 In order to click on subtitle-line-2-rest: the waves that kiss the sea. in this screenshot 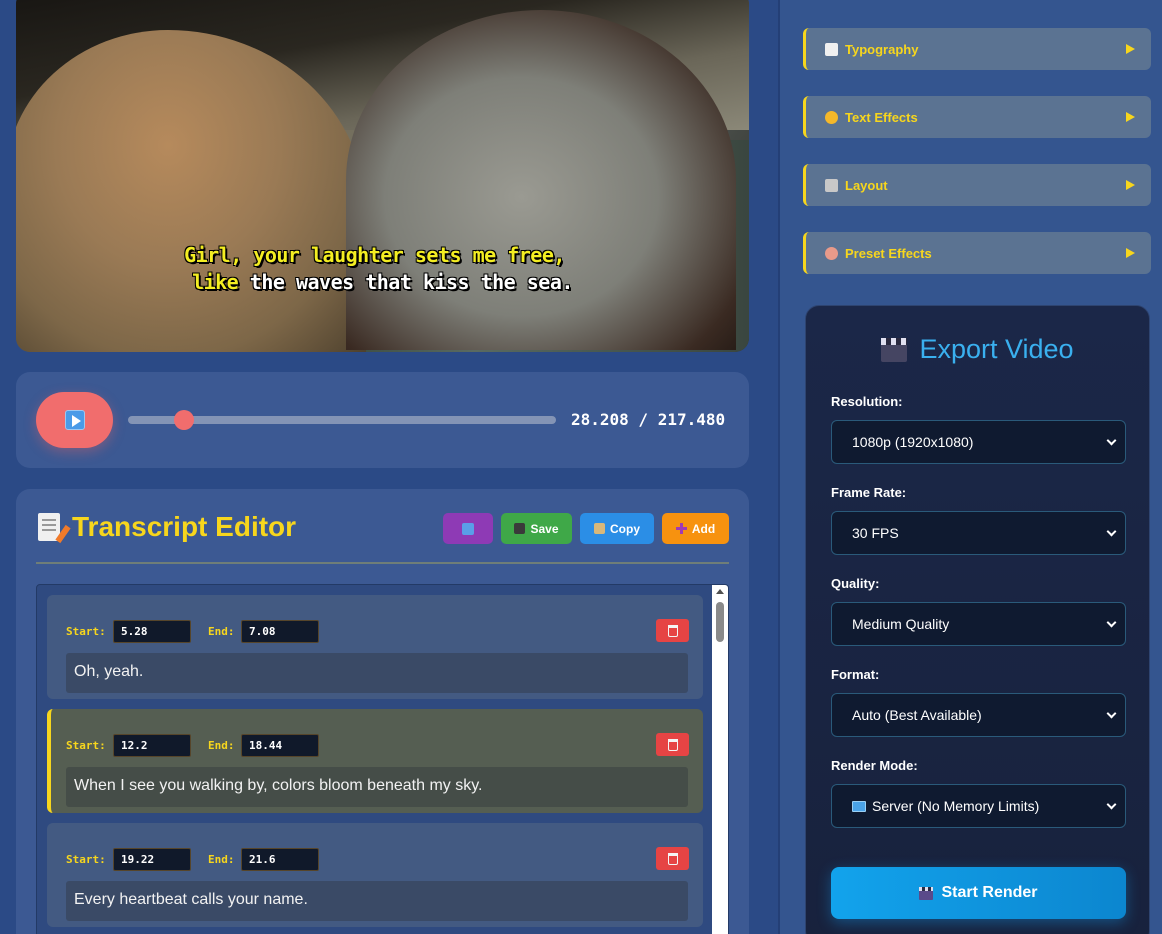, I will do `click(411, 282)`.